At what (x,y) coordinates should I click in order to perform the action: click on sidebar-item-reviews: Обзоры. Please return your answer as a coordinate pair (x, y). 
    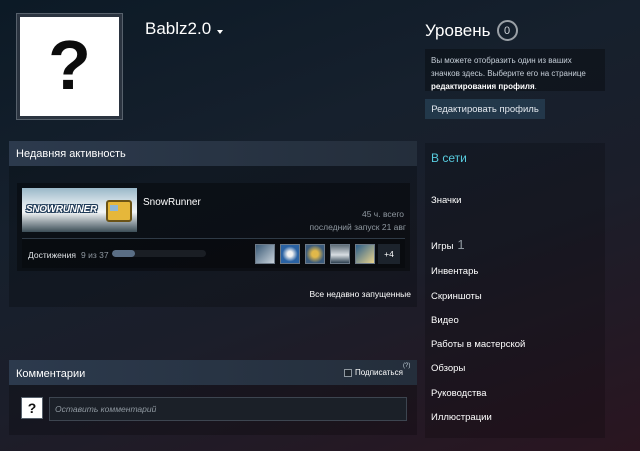
    Looking at the image, I should click on (448, 368).